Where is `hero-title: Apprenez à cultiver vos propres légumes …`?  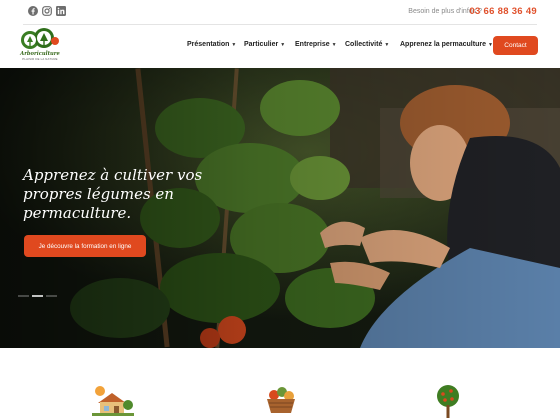
hero-title: Apprenez à cultiver vos propres légumes … is located at coordinates (113, 194).